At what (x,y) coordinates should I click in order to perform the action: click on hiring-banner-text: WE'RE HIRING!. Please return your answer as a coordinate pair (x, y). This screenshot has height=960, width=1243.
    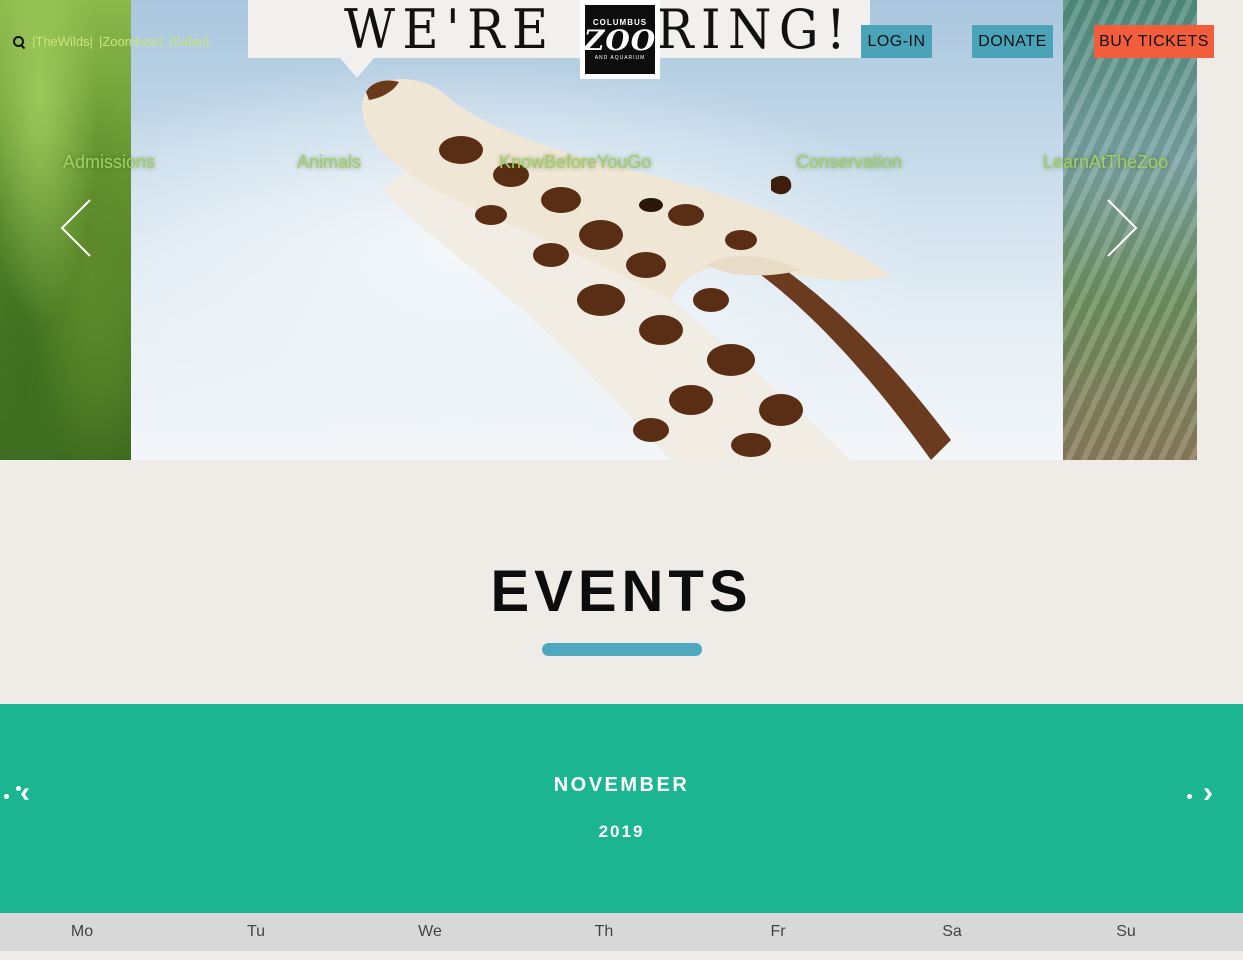
    Looking at the image, I should click on (599, 30).